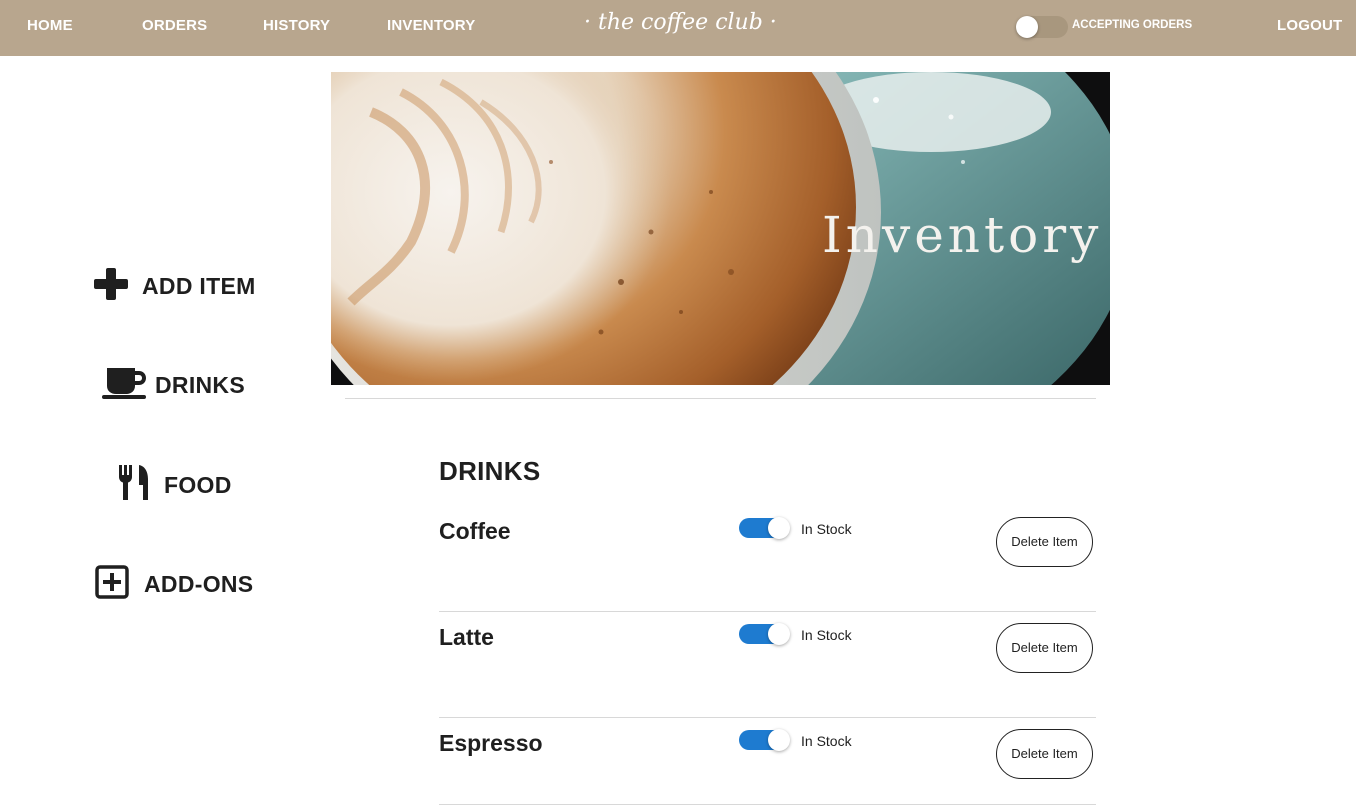  I want to click on sidebar-item-food: FOOD, so click(175, 485).